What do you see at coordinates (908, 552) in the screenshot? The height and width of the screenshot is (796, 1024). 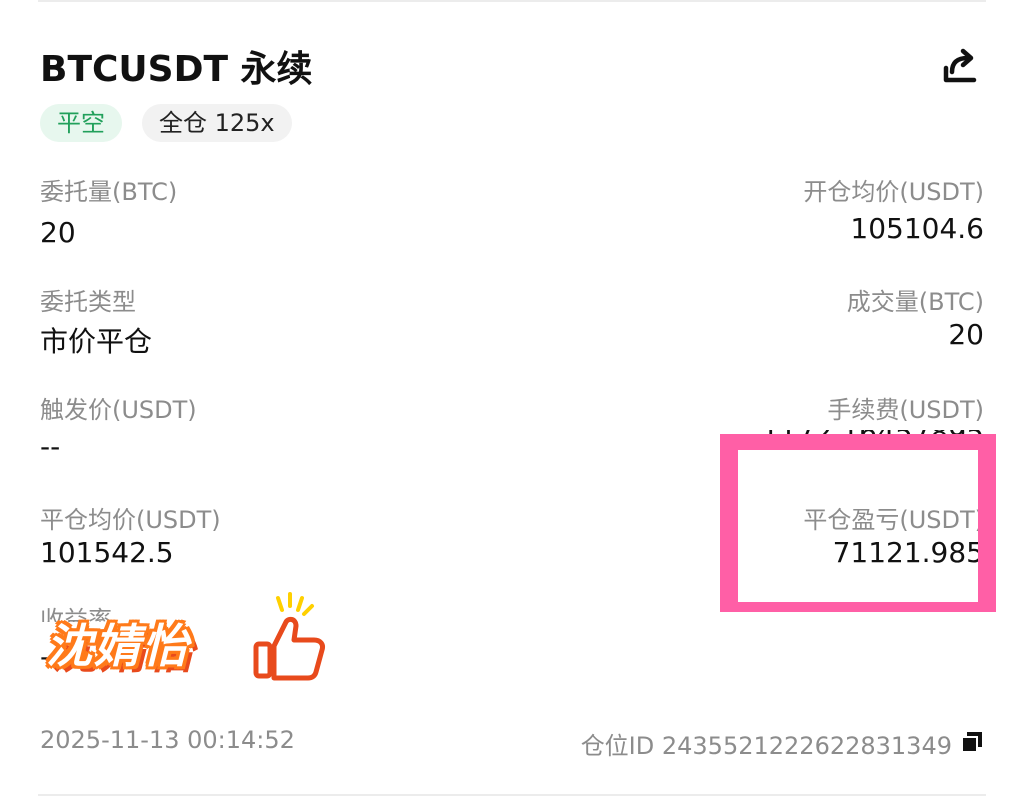 I see `close-pnl-value: 71121.985` at bounding box center [908, 552].